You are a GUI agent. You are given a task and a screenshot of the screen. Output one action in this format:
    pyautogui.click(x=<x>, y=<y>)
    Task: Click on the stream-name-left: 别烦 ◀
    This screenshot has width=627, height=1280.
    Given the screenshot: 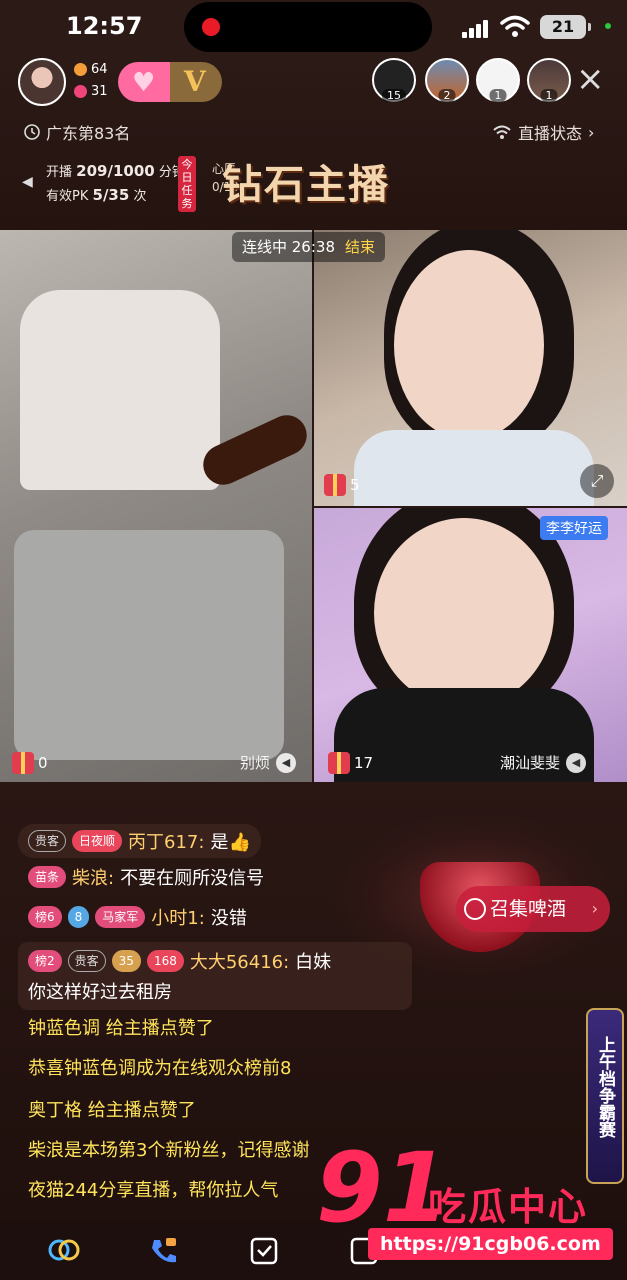 What is the action you would take?
    pyautogui.click(x=268, y=762)
    